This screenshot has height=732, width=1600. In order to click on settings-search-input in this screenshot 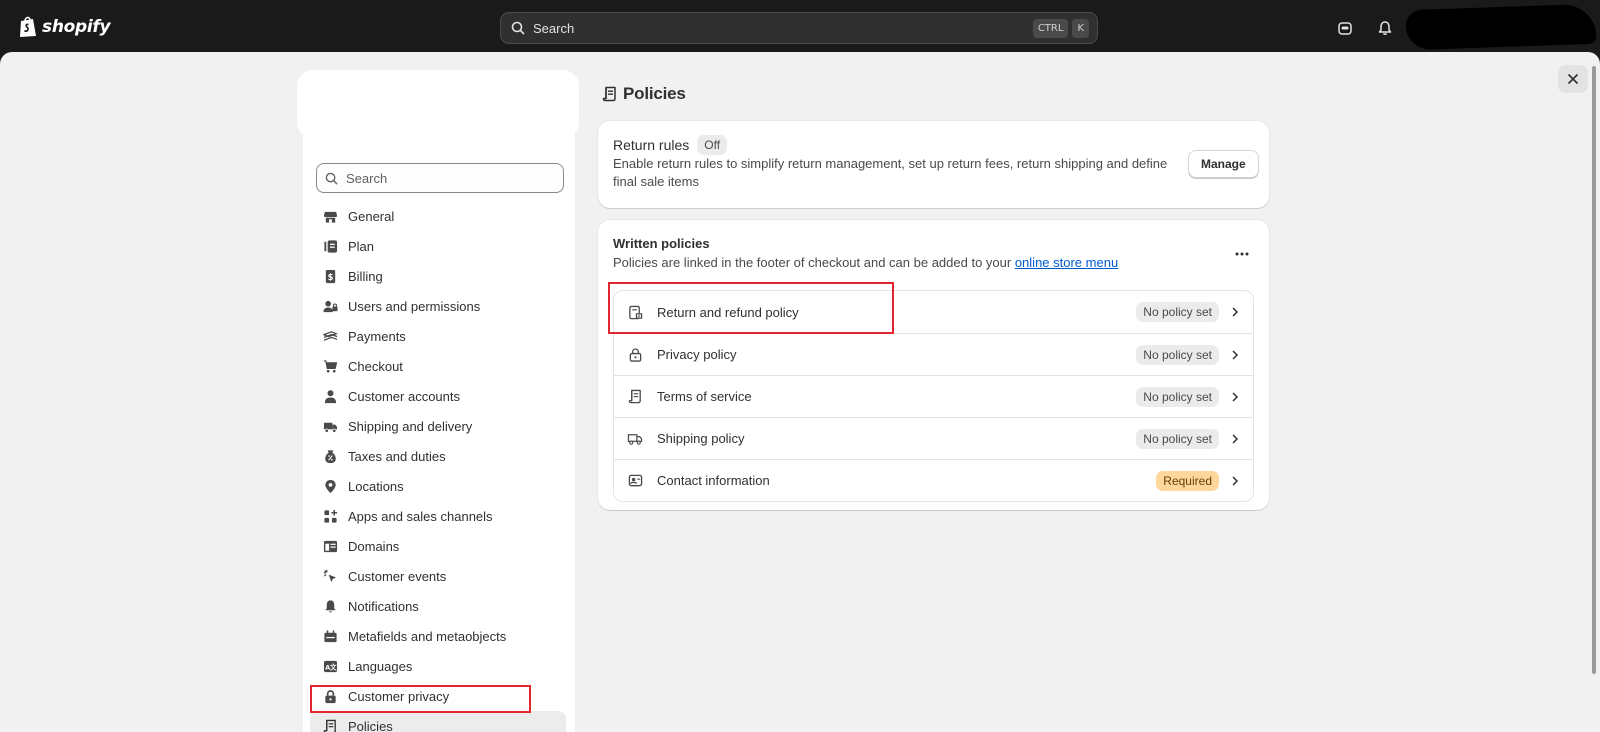, I will do `click(451, 178)`.